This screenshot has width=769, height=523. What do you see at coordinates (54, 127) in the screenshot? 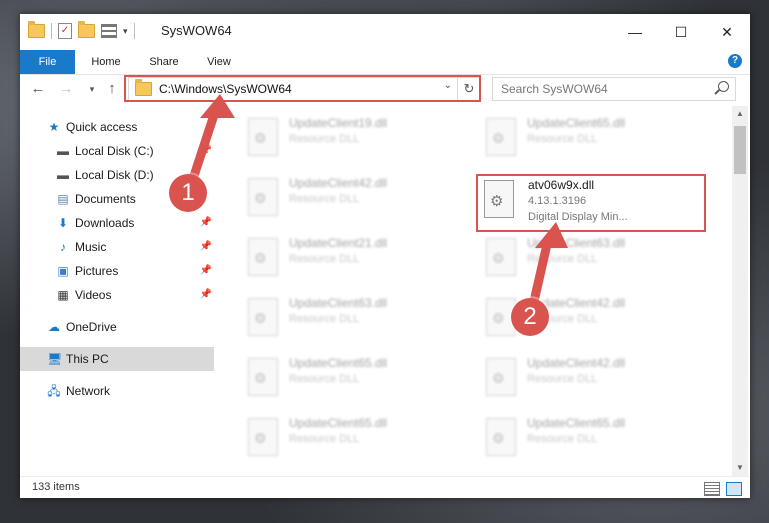
I see `star-icon: ★` at bounding box center [54, 127].